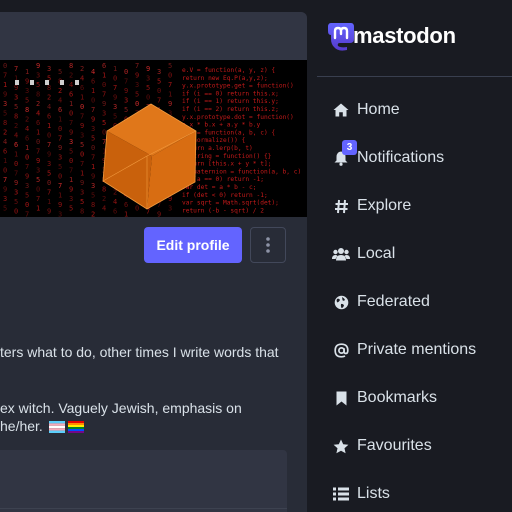 This screenshot has width=512, height=512. What do you see at coordinates (225, 78) in the screenshot?
I see `code-line: return new Eq.P(a,y,z);` at bounding box center [225, 78].